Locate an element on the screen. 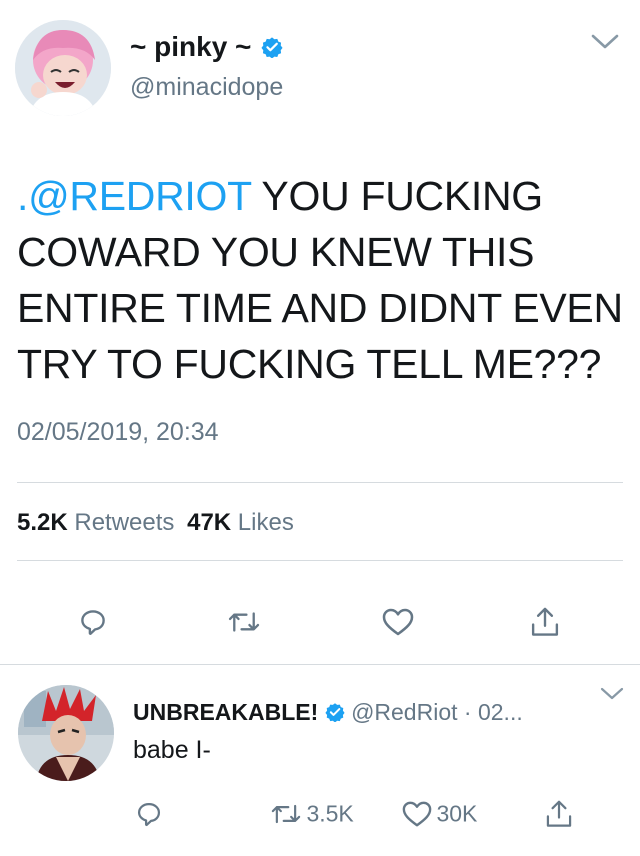 The image size is (640, 856). reply-text: babe I- is located at coordinates (172, 750).